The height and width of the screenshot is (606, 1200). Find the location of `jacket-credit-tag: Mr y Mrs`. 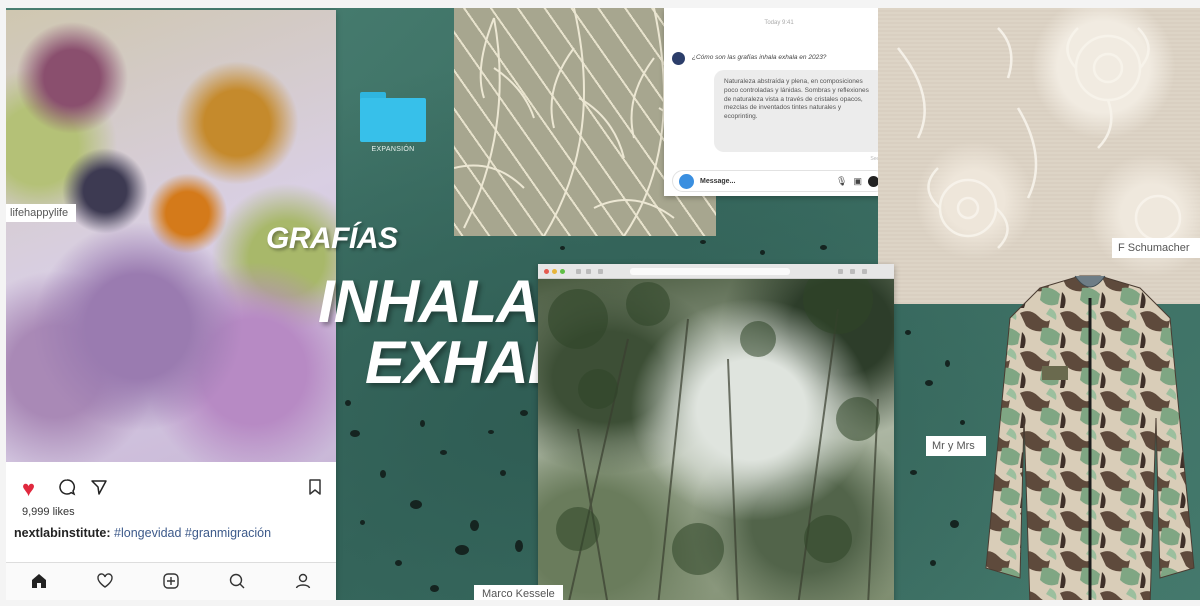

jacket-credit-tag: Mr y Mrs is located at coordinates (956, 446).